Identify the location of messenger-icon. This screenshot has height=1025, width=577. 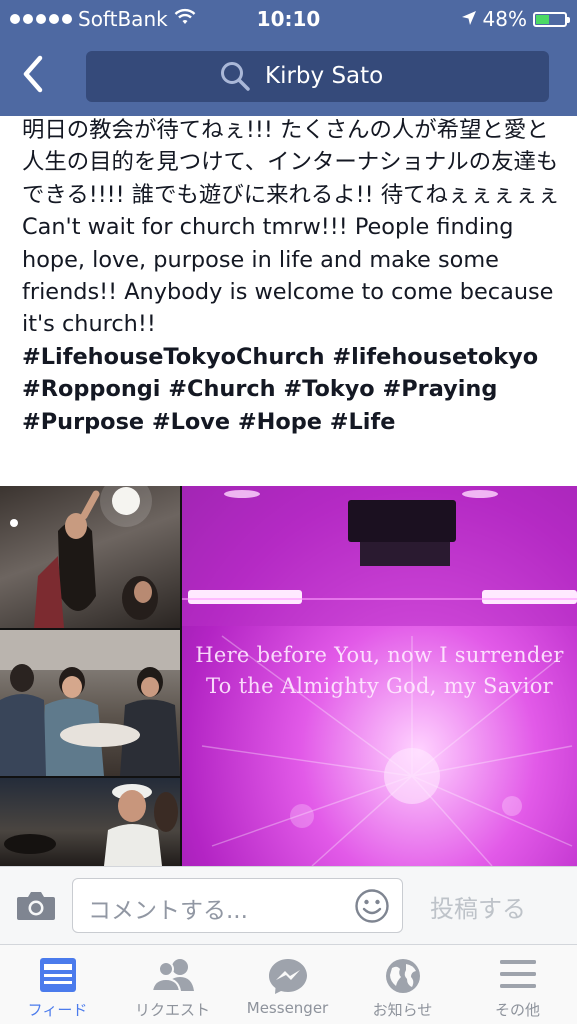
(288, 978).